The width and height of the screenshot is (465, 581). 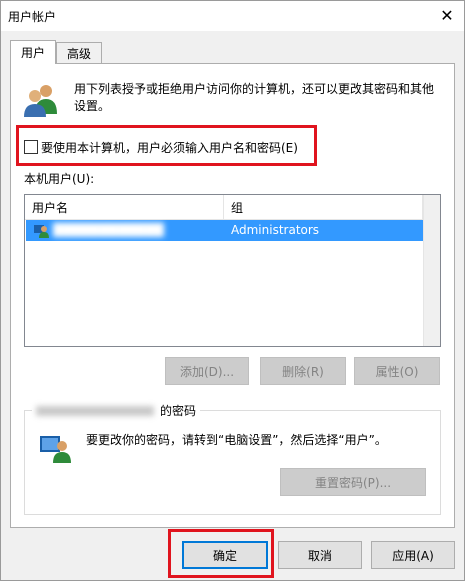 What do you see at coordinates (50, 208) in the screenshot?
I see `column-username-label: 用户名` at bounding box center [50, 208].